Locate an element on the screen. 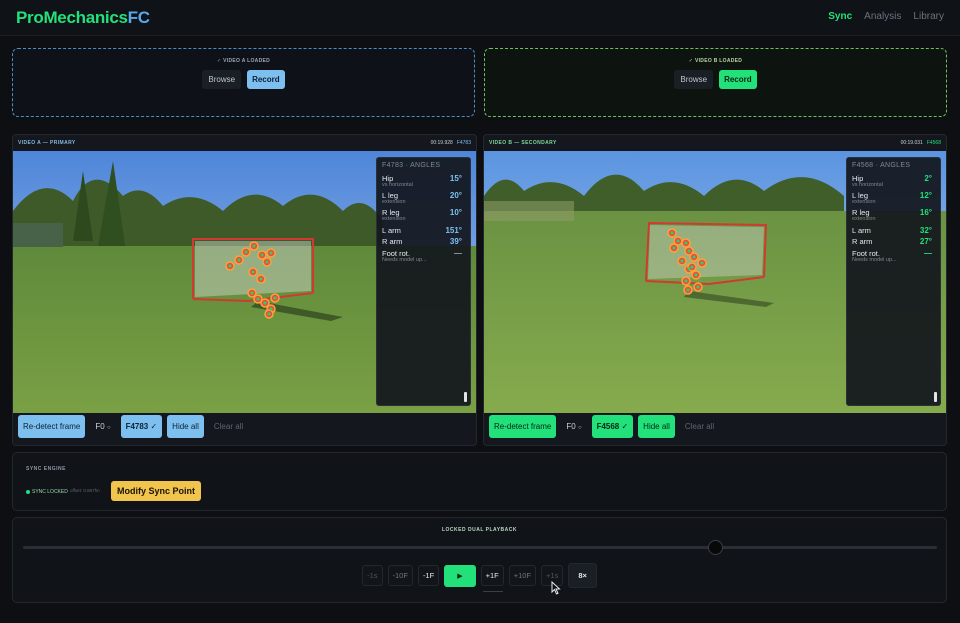 The height and width of the screenshot is (623, 960). app-logo: ProMechanicsFC is located at coordinates (83, 18).